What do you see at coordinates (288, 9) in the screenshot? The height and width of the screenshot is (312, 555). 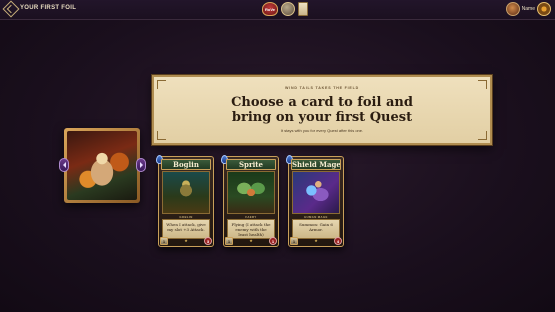 I see `coin-icon` at bounding box center [288, 9].